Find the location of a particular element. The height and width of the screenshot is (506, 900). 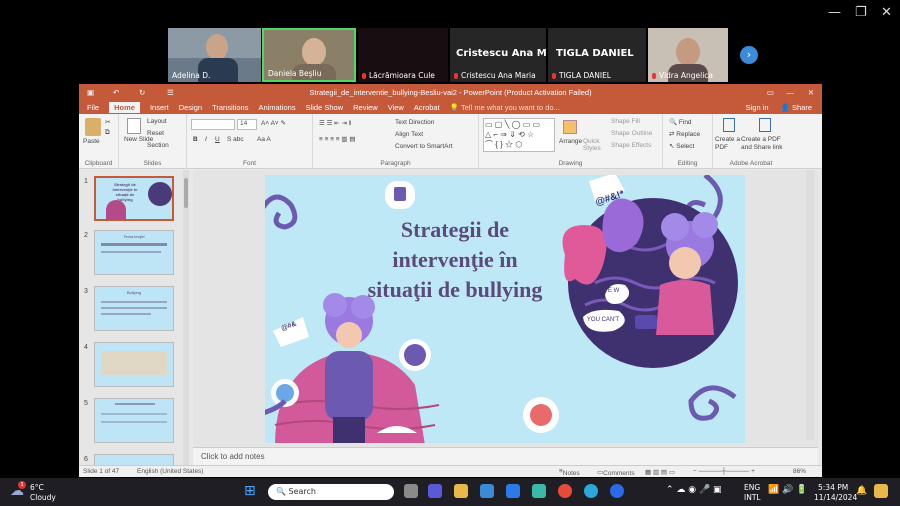

arrange-button: Arrange is located at coordinates (570, 141).